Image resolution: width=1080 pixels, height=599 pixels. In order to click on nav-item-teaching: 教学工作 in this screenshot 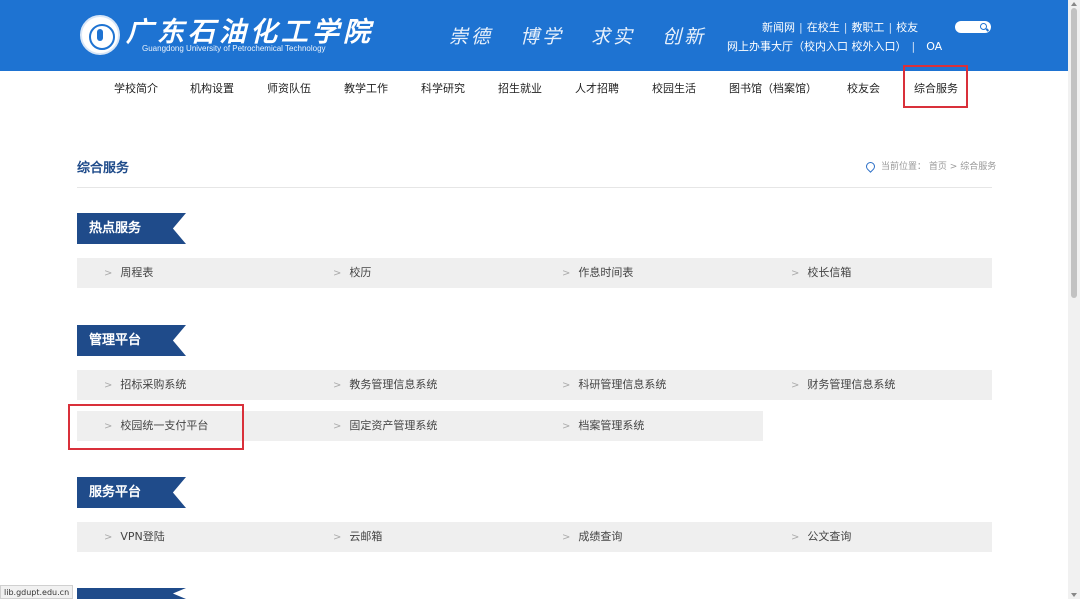, I will do `click(366, 88)`.